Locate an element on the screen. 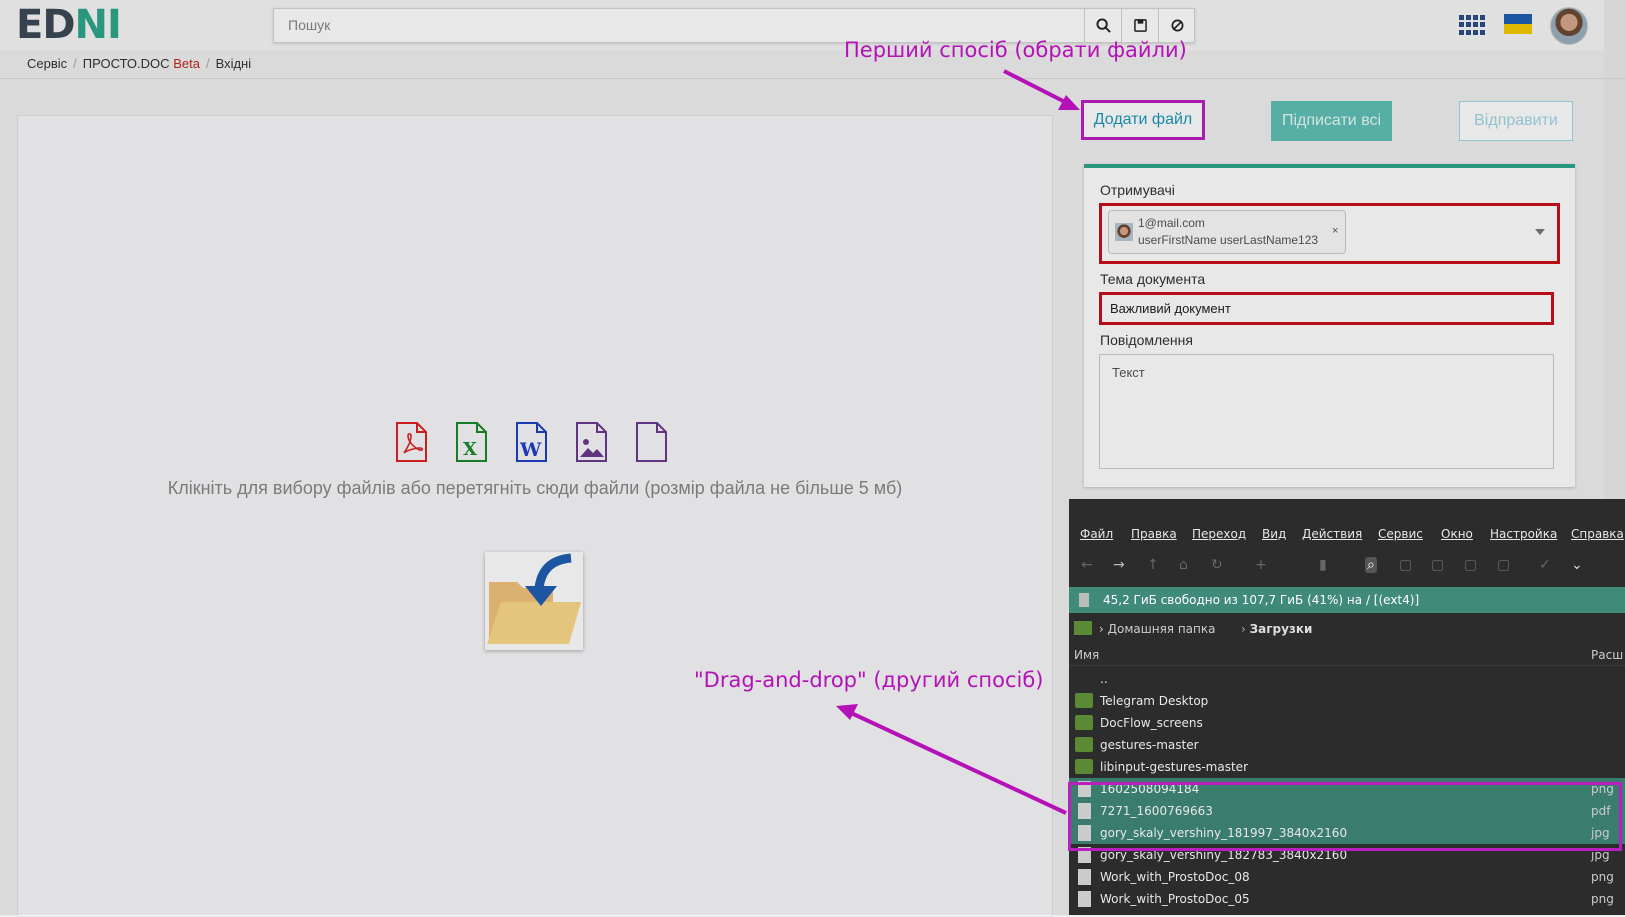 The width and height of the screenshot is (1625, 917). breadcrumb: Сервіс / ПРОСТО.DOC Beta / Вхідні is located at coordinates (139, 63).